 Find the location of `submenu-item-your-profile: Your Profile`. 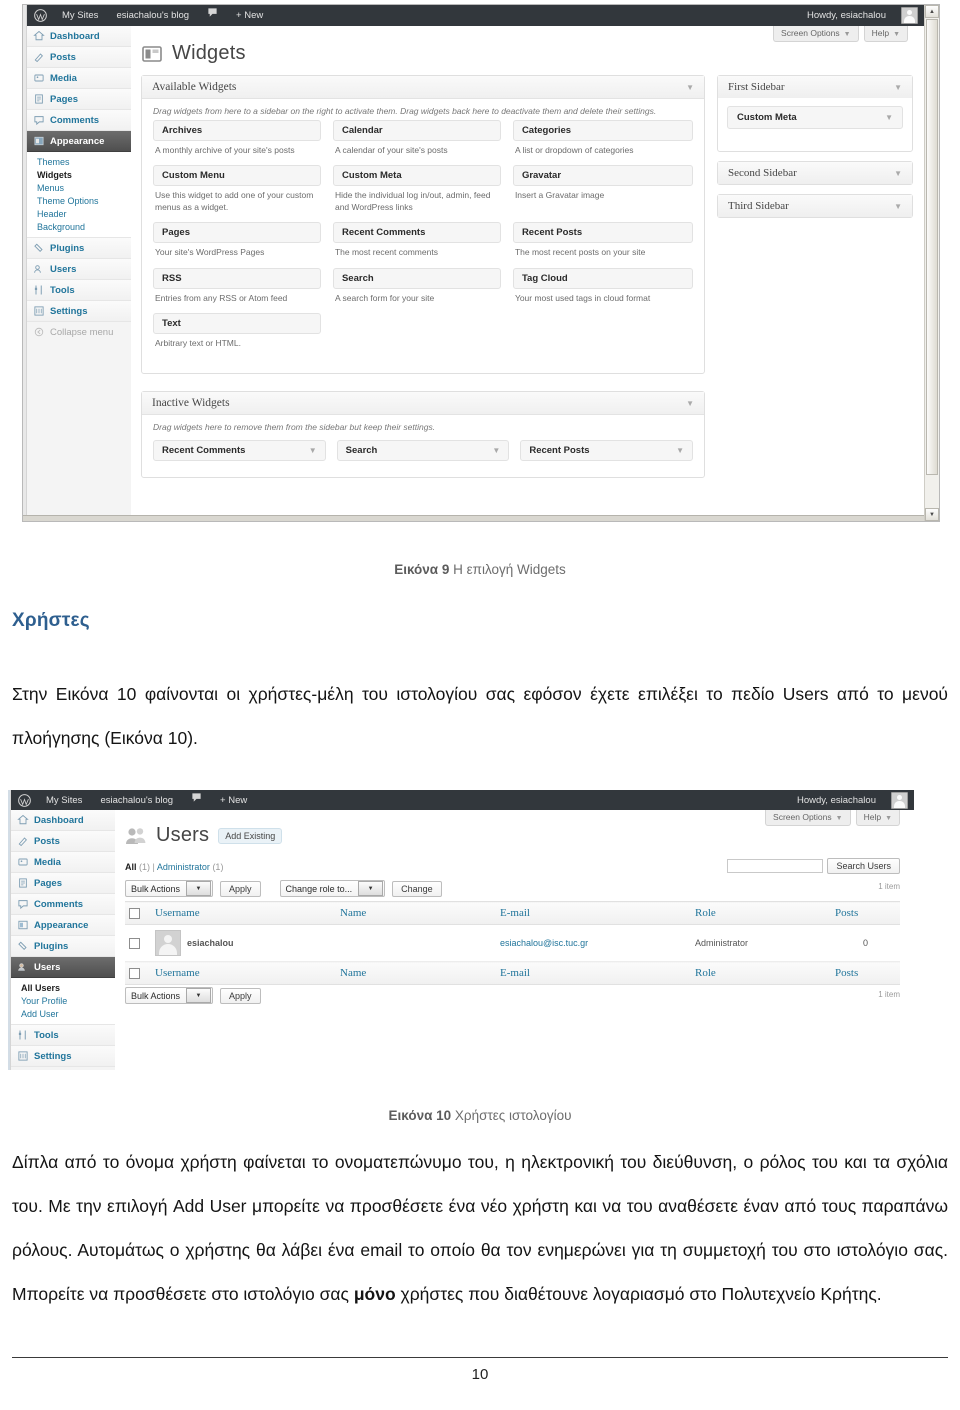

submenu-item-your-profile: Your Profile is located at coordinates (63, 1000).